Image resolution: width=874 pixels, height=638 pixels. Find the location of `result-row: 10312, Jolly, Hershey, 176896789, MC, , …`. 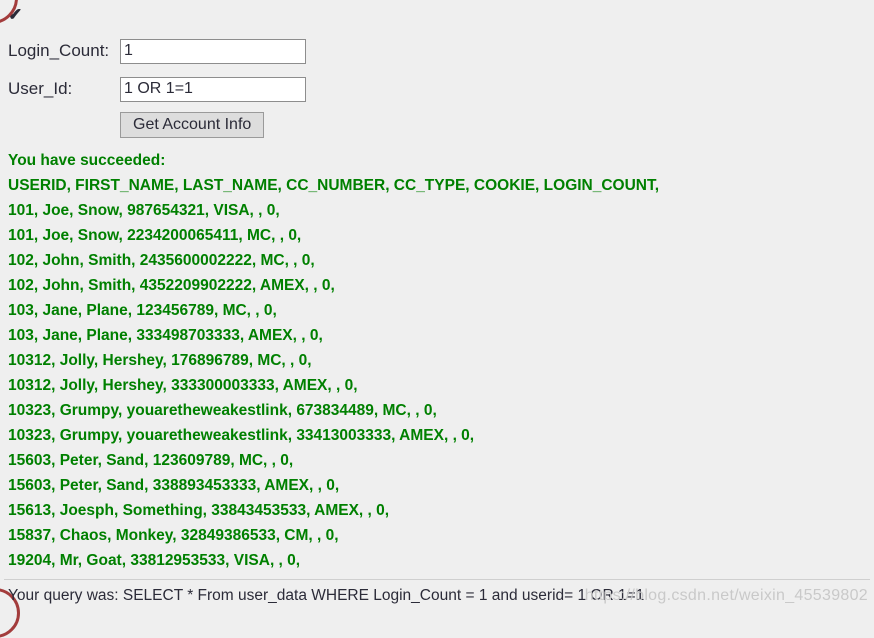

result-row: 10312, Jolly, Hershey, 176896789, MC, , … is located at coordinates (160, 360).